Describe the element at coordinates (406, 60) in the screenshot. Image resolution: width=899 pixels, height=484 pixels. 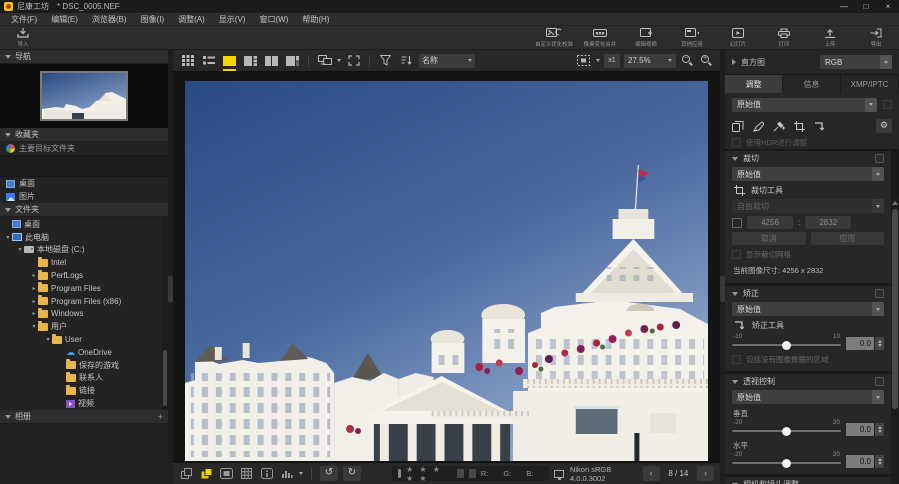
I see `sort-order-icon` at that location.